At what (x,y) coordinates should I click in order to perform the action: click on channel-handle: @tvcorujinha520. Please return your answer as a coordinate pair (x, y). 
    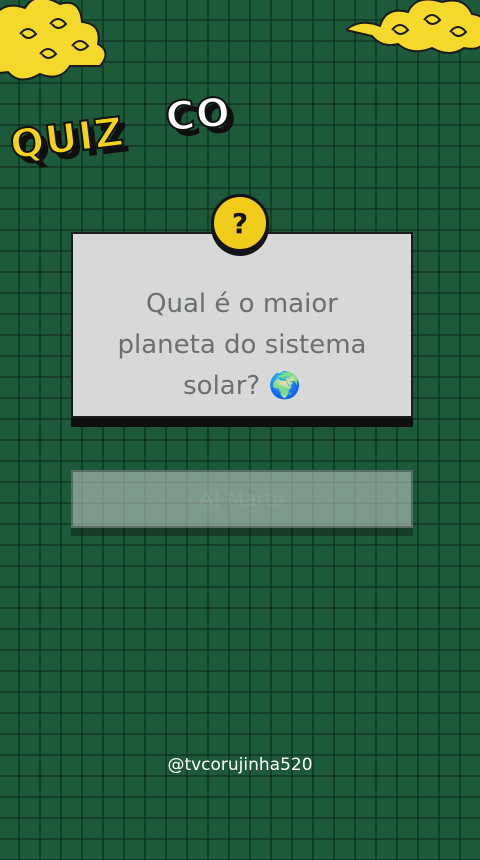
    Looking at the image, I should click on (240, 765).